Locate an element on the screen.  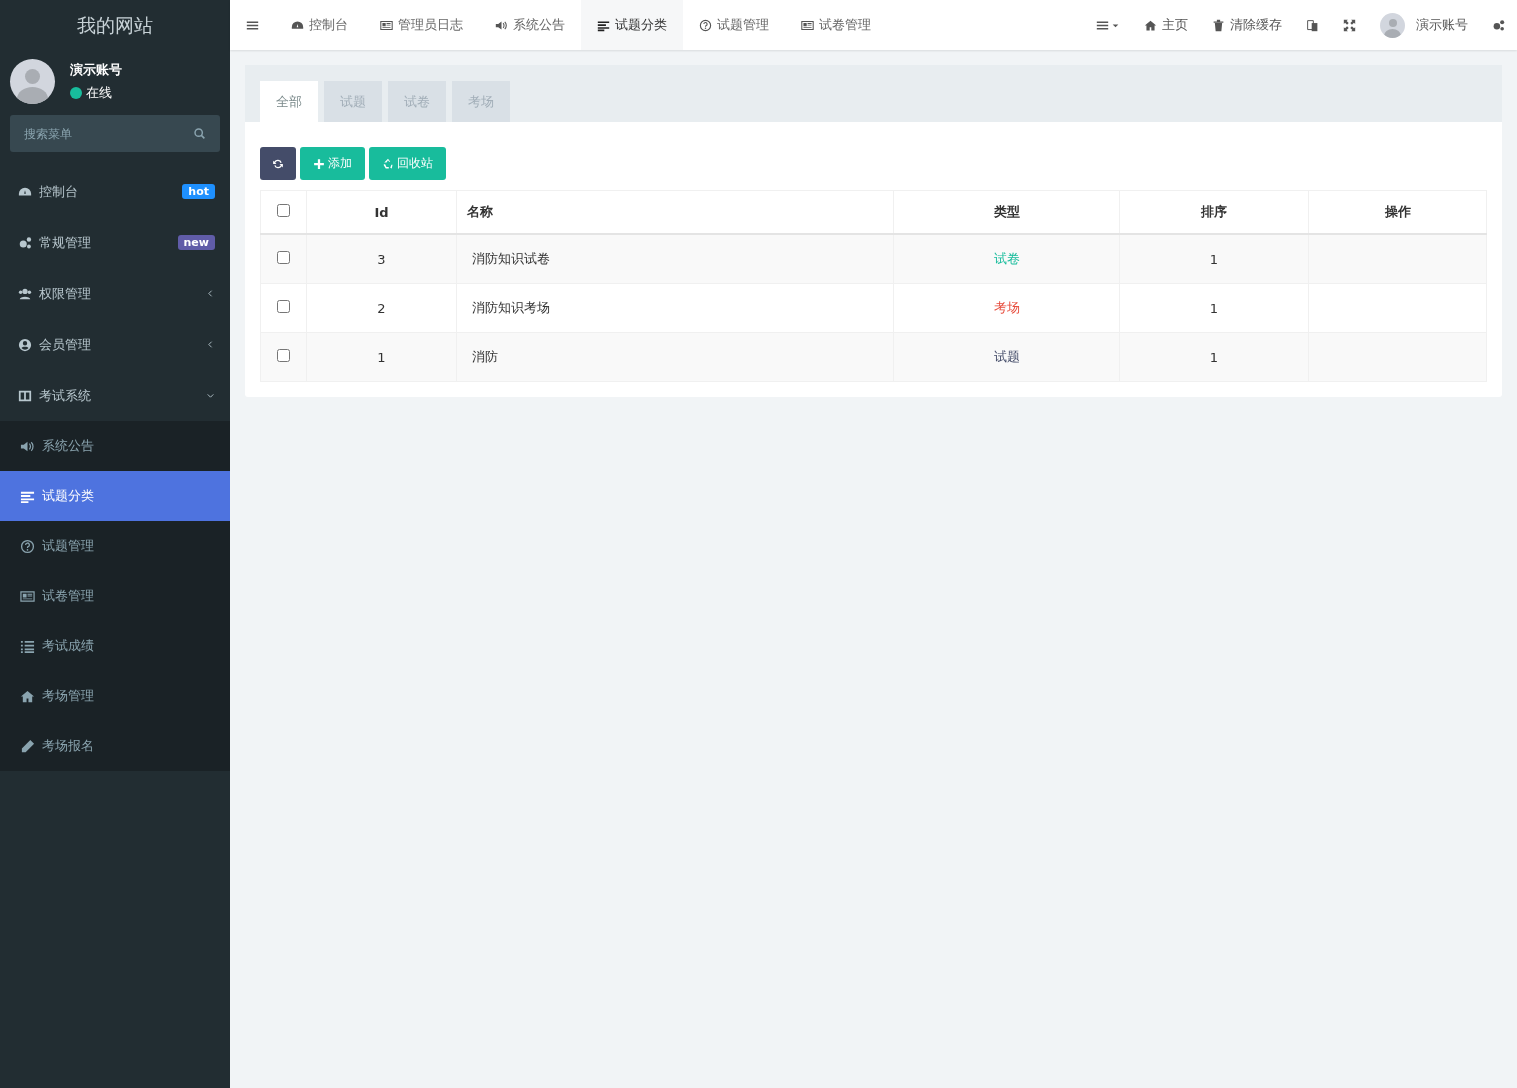
type-label: 试题 is located at coordinates (1006, 356).